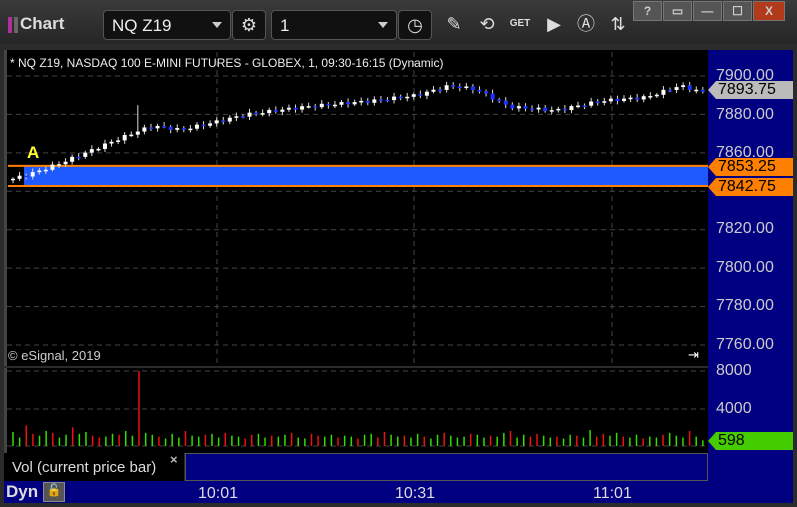  Describe the element at coordinates (750, 90) in the screenshot. I see `last-price-tag: 7893.75` at that location.